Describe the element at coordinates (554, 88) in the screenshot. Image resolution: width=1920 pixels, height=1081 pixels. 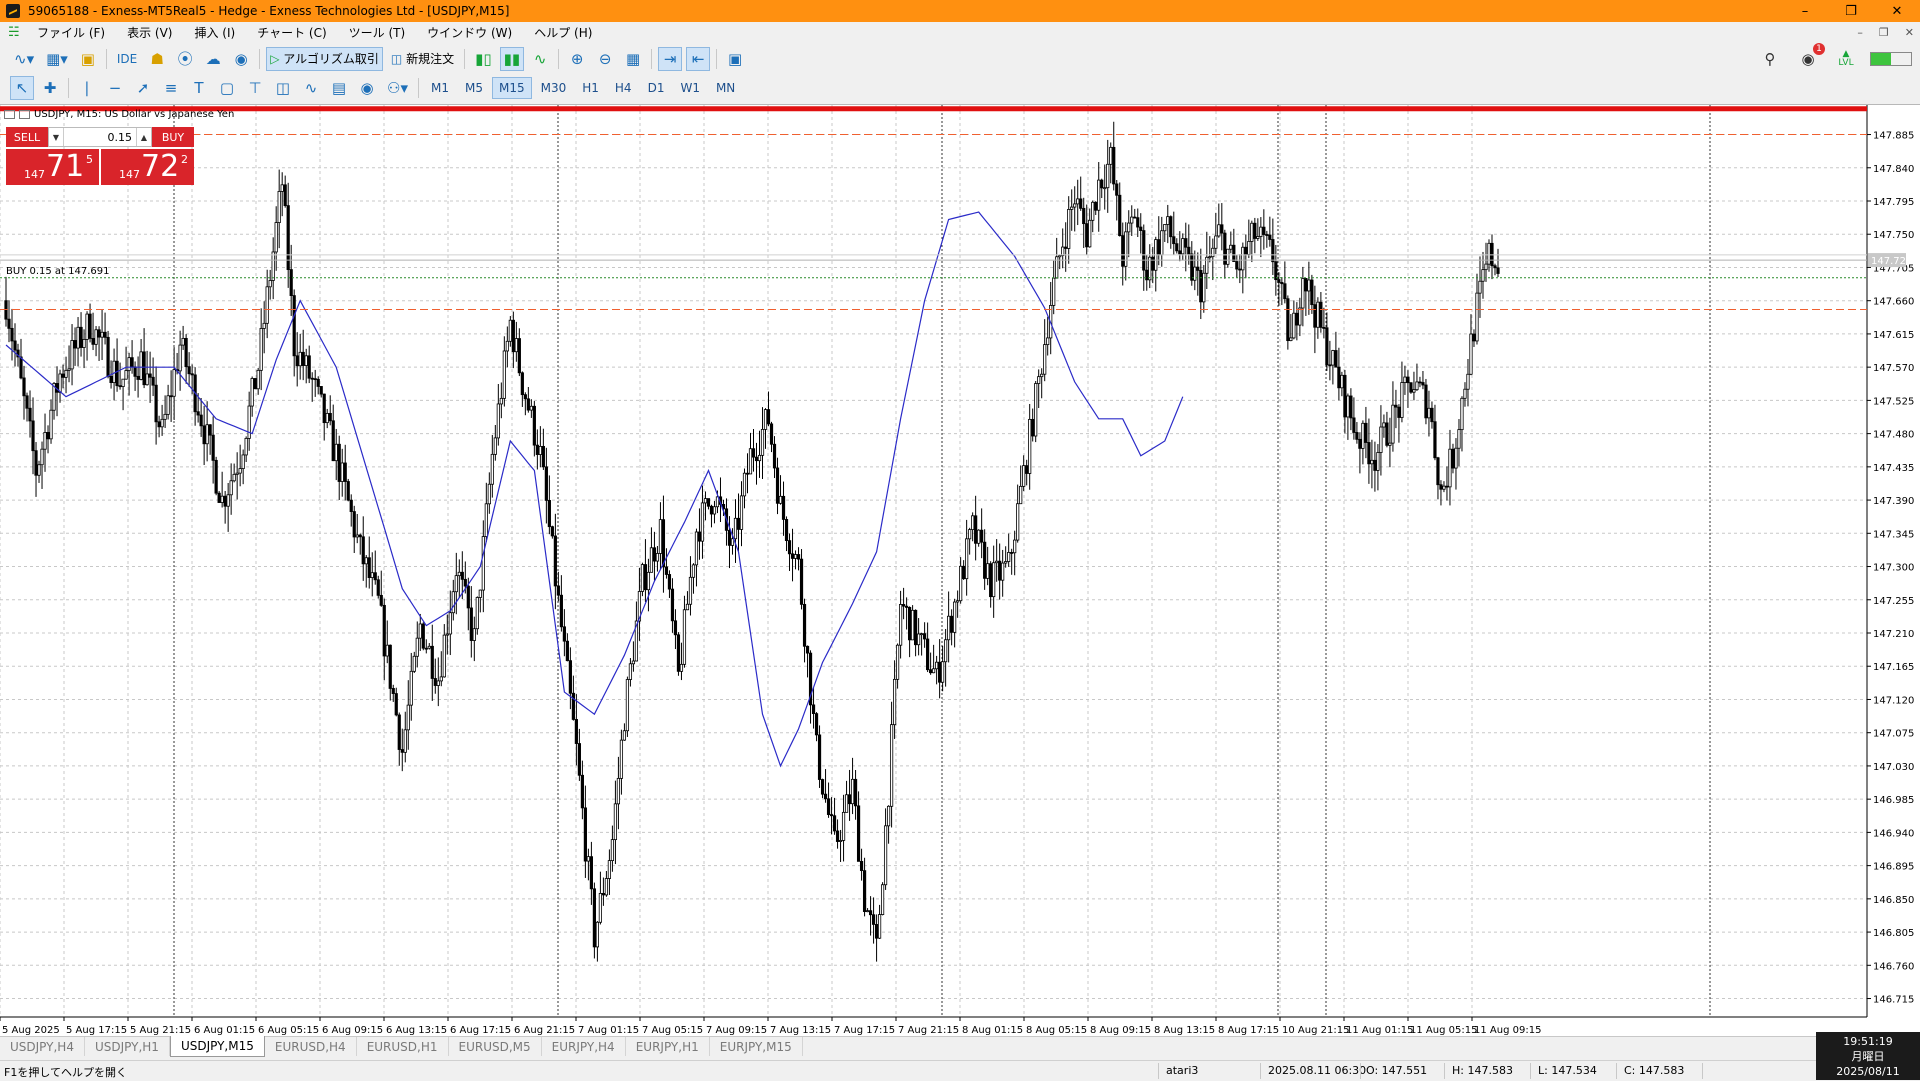
I see `timeframe-m30: M30` at that location.